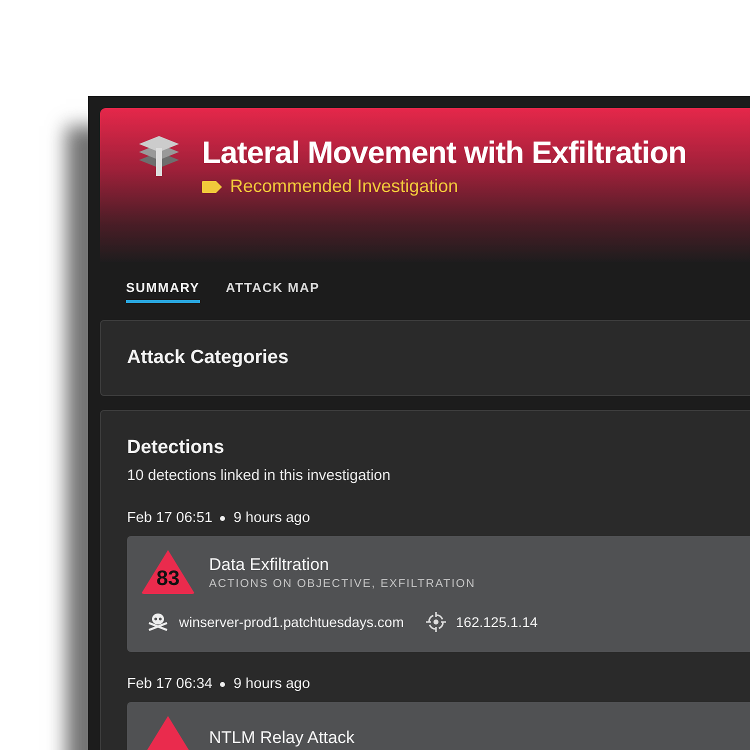 Image resolution: width=750 pixels, height=750 pixels. What do you see at coordinates (212, 186) in the screenshot?
I see `tag-icon` at bounding box center [212, 186].